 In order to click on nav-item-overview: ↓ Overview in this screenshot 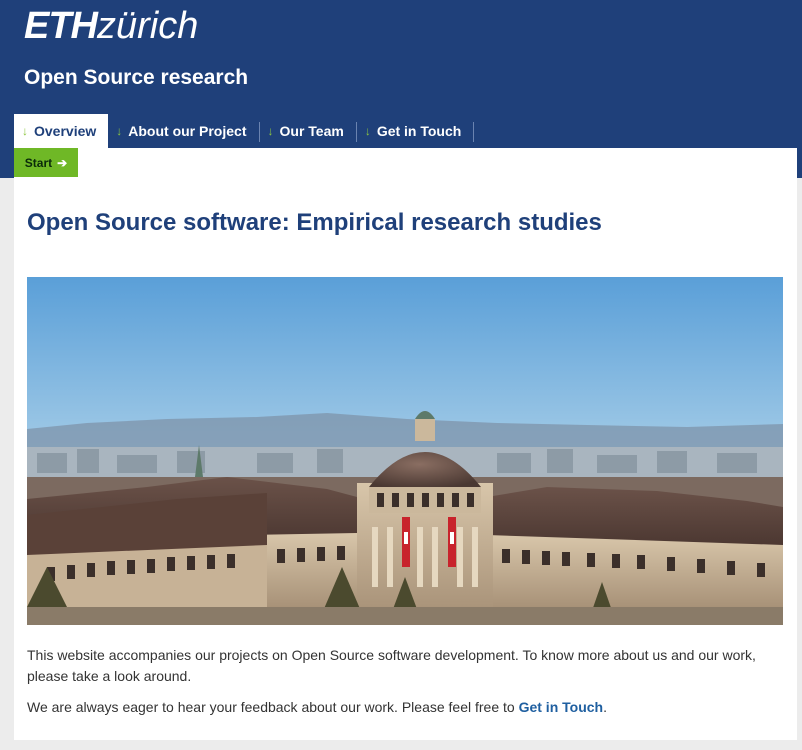, I will do `click(61, 131)`.